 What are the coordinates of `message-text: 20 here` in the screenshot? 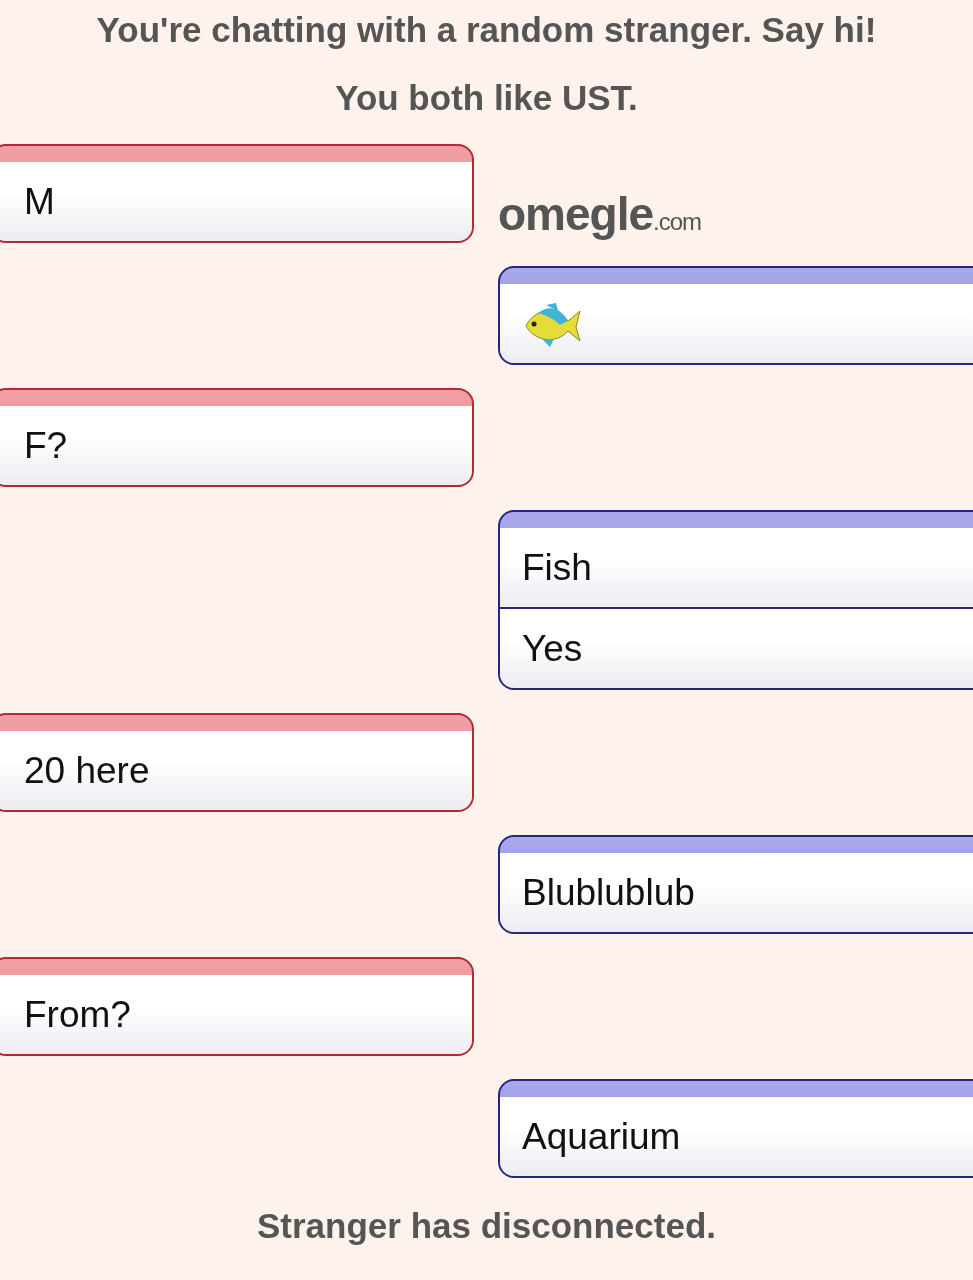 It's located at (87, 770).